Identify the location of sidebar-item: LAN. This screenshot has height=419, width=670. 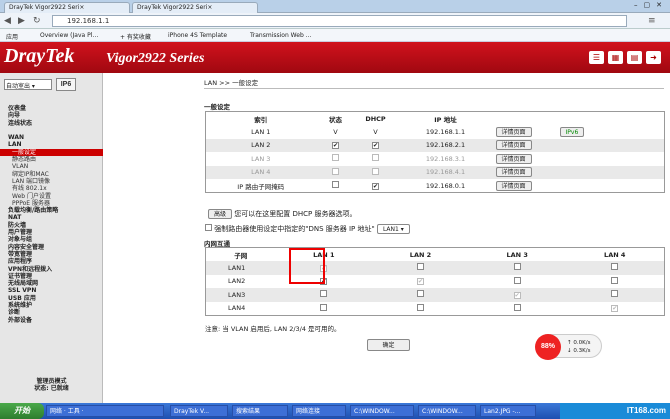
(51, 144).